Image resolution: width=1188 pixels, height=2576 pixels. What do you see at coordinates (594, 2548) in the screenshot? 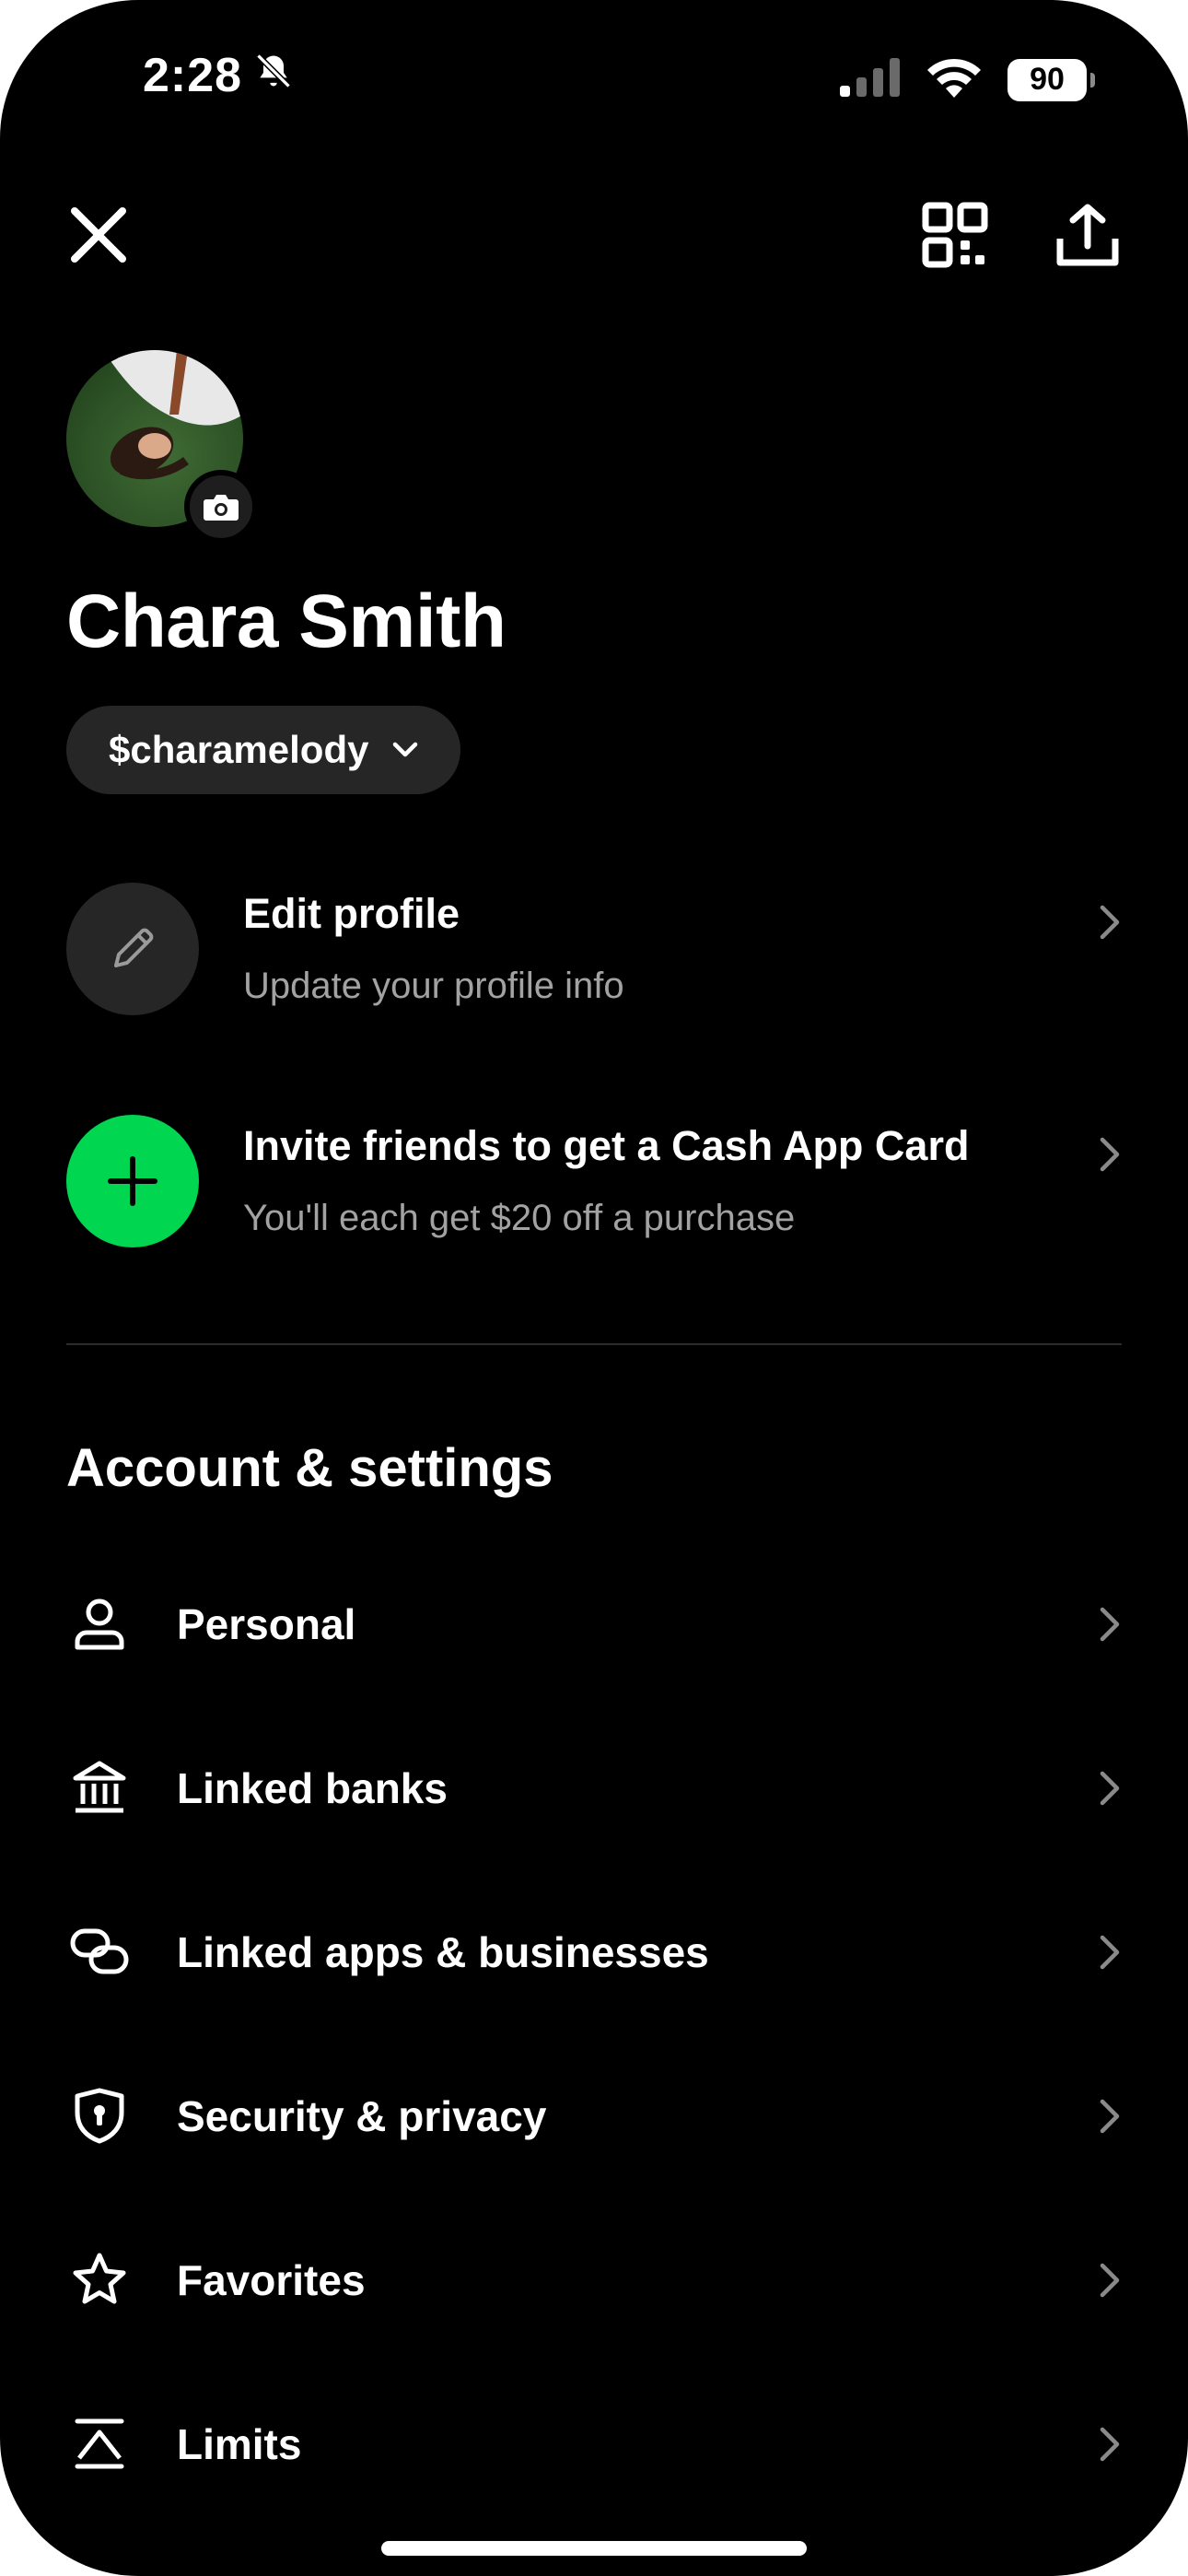
I see `home-indicator` at bounding box center [594, 2548].